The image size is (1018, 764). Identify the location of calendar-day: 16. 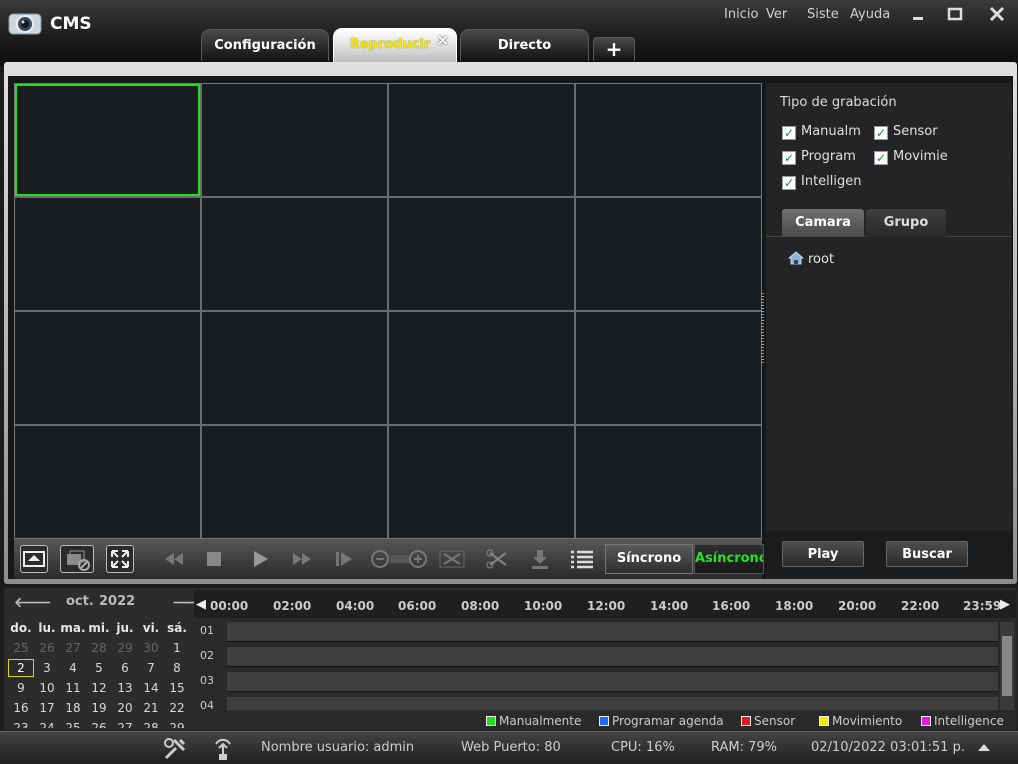
(21, 708).